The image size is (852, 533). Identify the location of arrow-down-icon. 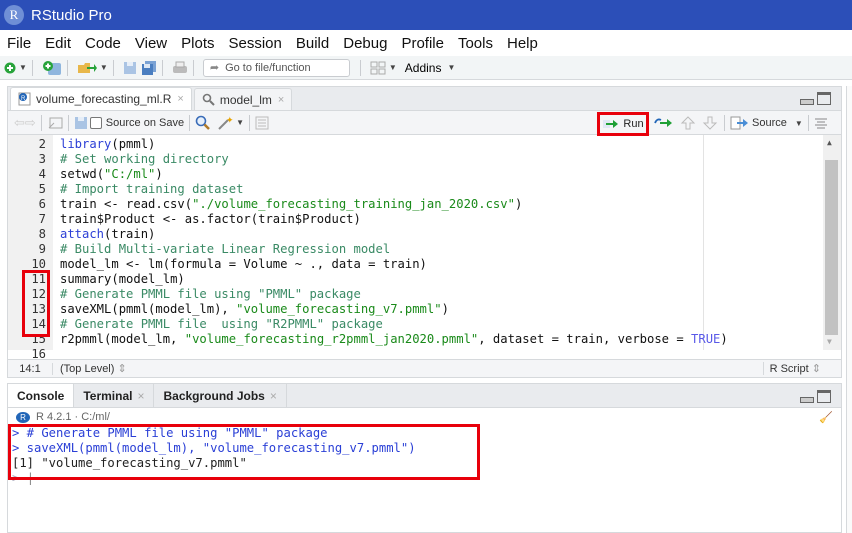
(710, 123).